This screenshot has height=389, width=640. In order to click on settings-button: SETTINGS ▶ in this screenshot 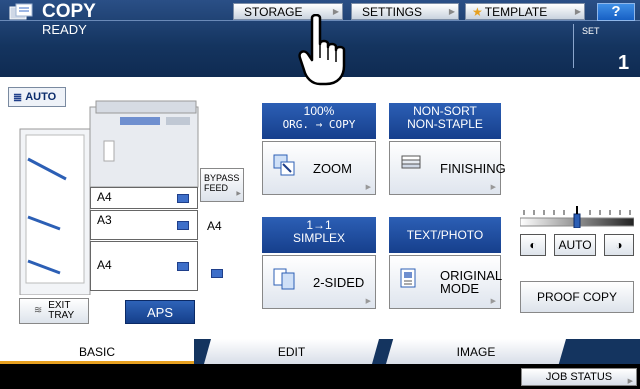, I will do `click(405, 11)`.